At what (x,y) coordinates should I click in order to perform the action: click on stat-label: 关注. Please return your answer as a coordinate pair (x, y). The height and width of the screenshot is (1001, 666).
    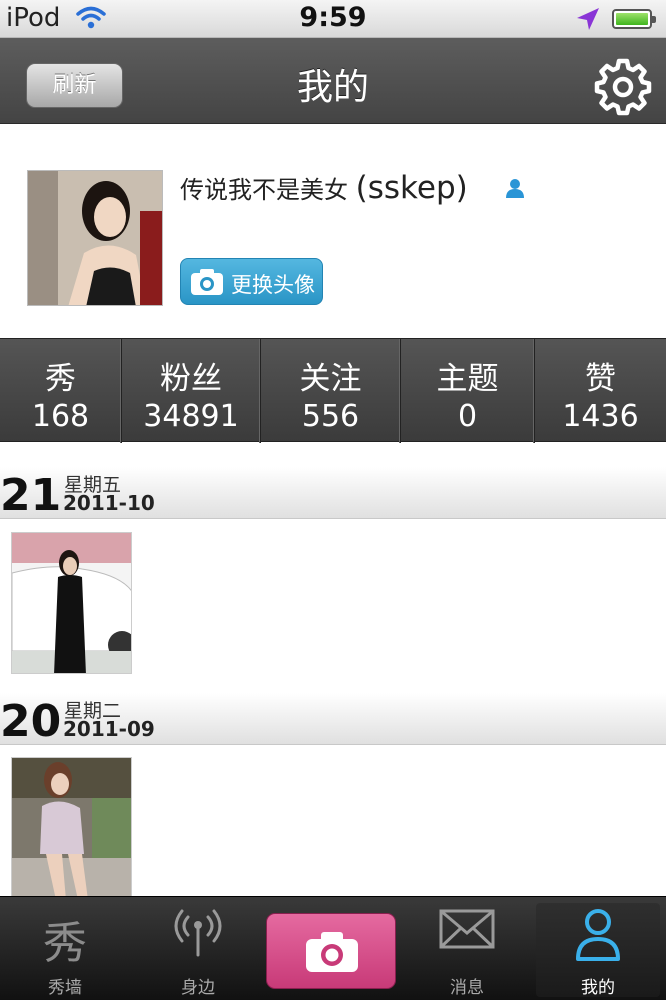
    Looking at the image, I should click on (330, 379).